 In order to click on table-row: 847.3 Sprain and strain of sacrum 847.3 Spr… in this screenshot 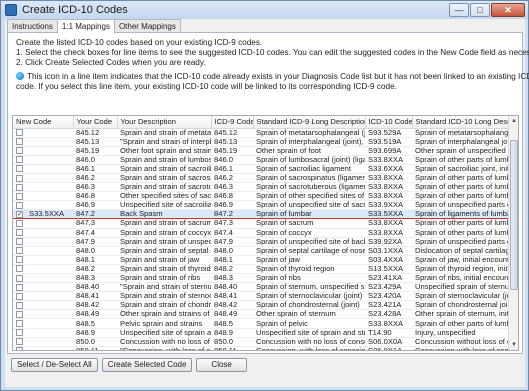, I will do `click(260, 223)`.